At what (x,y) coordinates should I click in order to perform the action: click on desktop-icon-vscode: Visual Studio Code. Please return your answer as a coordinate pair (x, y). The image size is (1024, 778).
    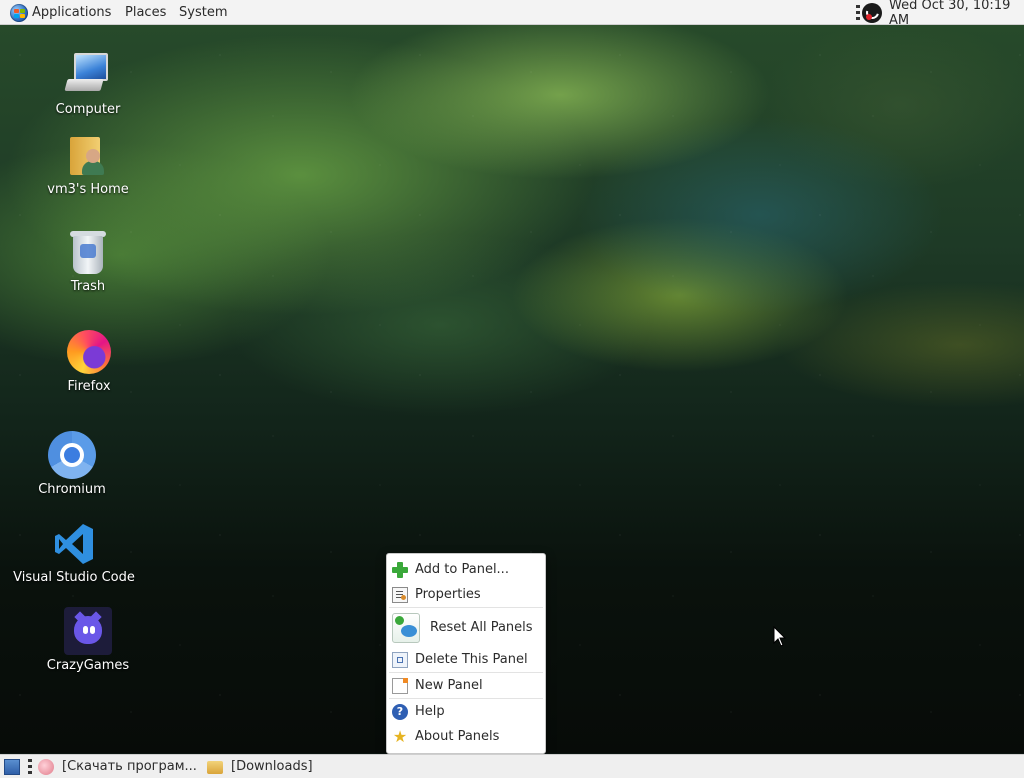
    Looking at the image, I should click on (74, 552).